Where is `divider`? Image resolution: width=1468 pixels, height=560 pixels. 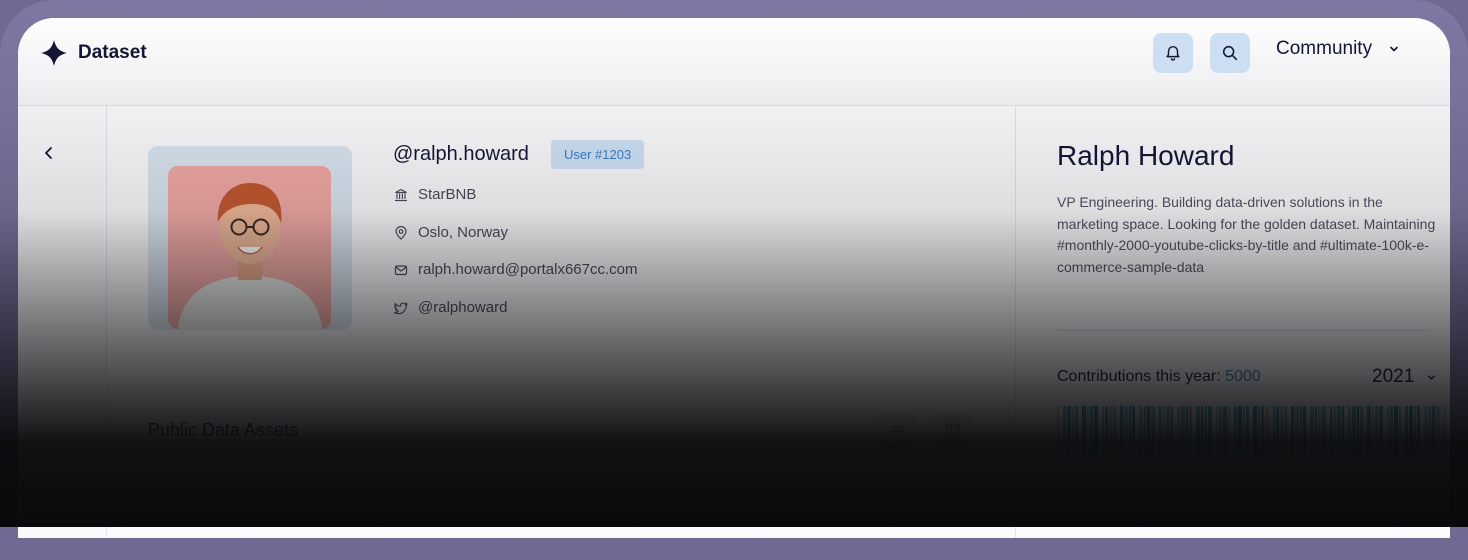 divider is located at coordinates (1242, 330).